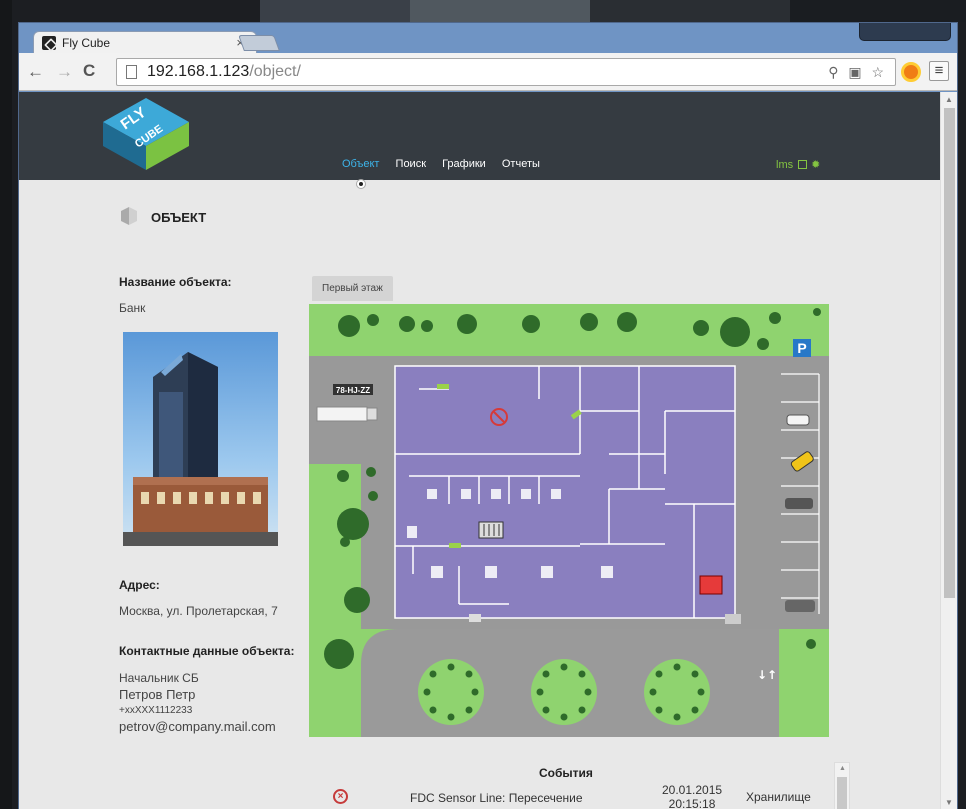 The image size is (966, 809). I want to click on address-value: Москва, ул. Пролетарская, 7, so click(198, 611).